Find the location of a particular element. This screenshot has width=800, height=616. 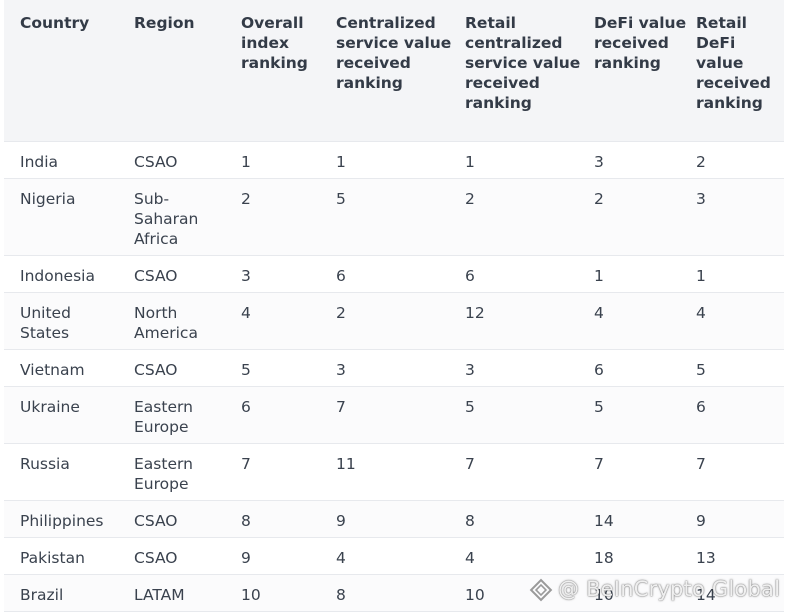

cell-retail-centralized: 1 is located at coordinates (470, 162).